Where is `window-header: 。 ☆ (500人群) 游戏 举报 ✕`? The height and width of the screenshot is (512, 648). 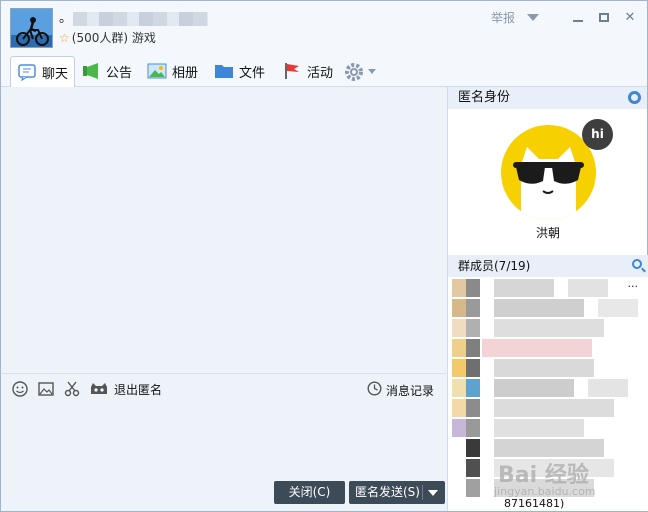 window-header: 。 ☆ (500人群) 游戏 举报 ✕ is located at coordinates (324, 27).